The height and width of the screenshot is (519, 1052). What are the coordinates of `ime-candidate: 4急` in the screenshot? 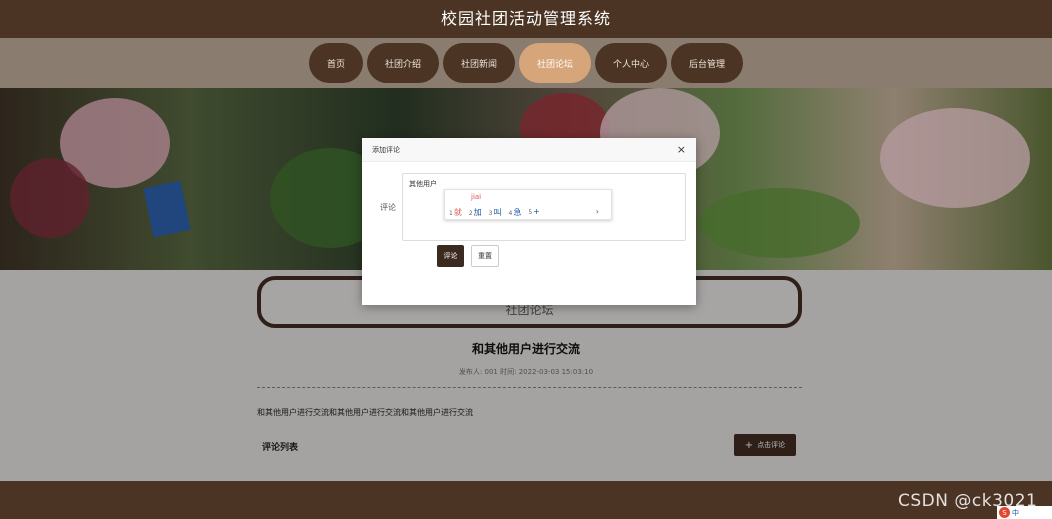 It's located at (514, 212).